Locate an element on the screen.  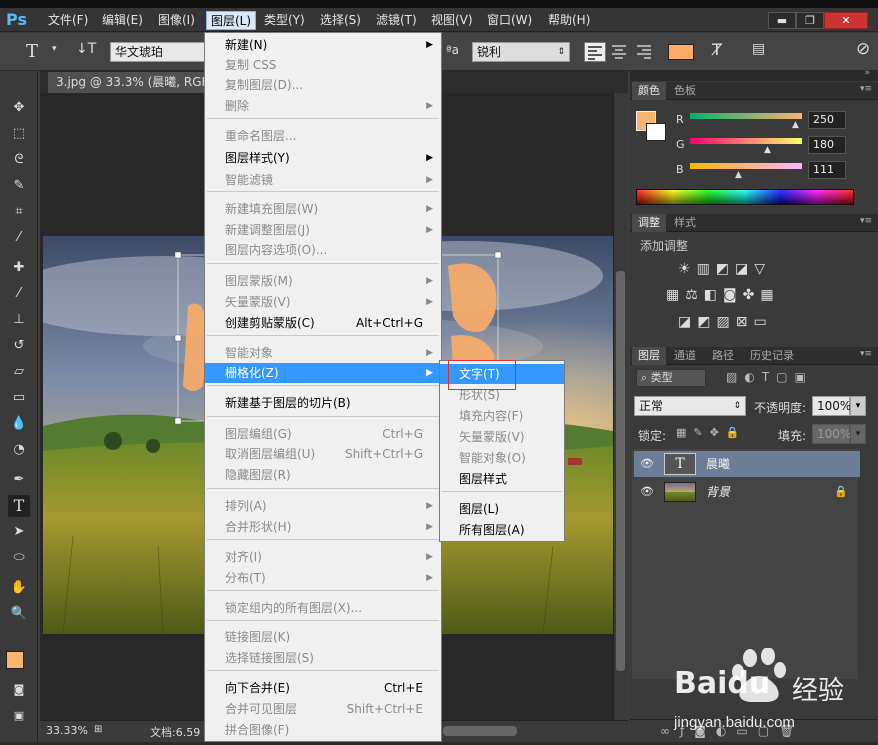
layer-menu-item: 隐藏图层(R) is located at coordinates (323, 475).